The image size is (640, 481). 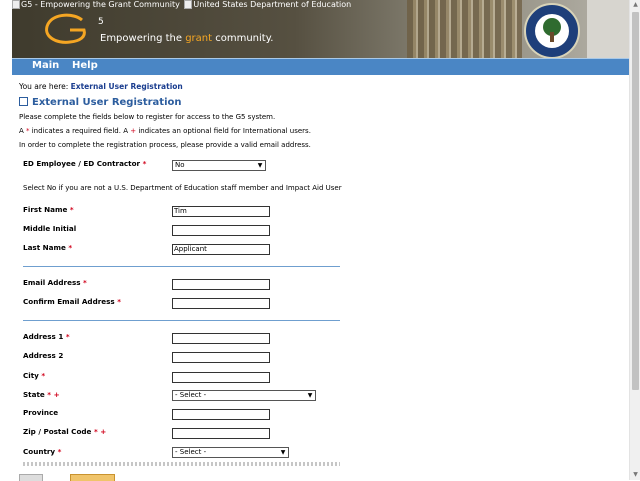 I want to click on section-square-icon, so click(x=23, y=101).